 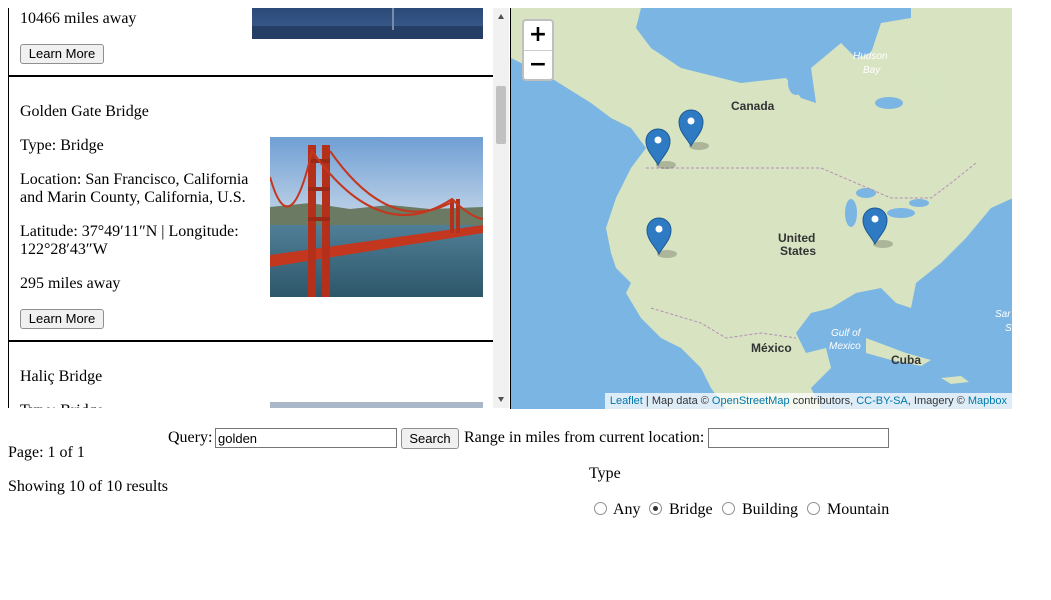 What do you see at coordinates (677, 401) in the screenshot?
I see `attribution-text: | Map data ©` at bounding box center [677, 401].